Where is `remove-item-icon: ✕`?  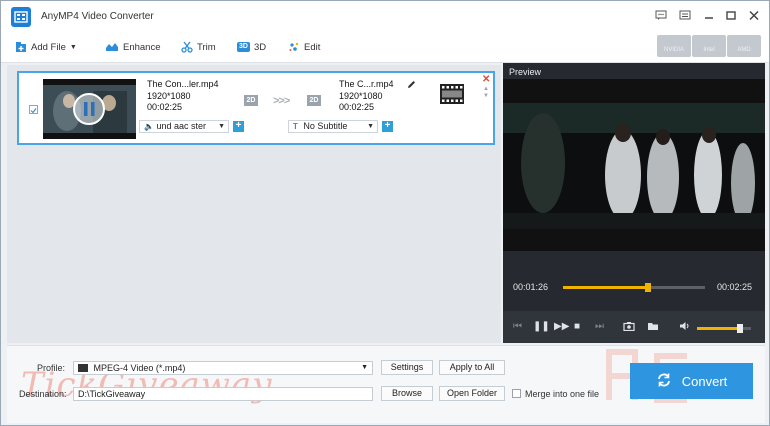 remove-item-icon: ✕ is located at coordinates (486, 79).